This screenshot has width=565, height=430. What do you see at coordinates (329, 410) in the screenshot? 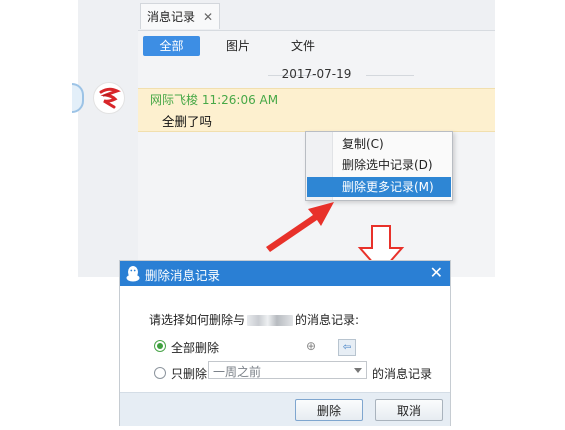
I see `delete-button: 删除` at bounding box center [329, 410].